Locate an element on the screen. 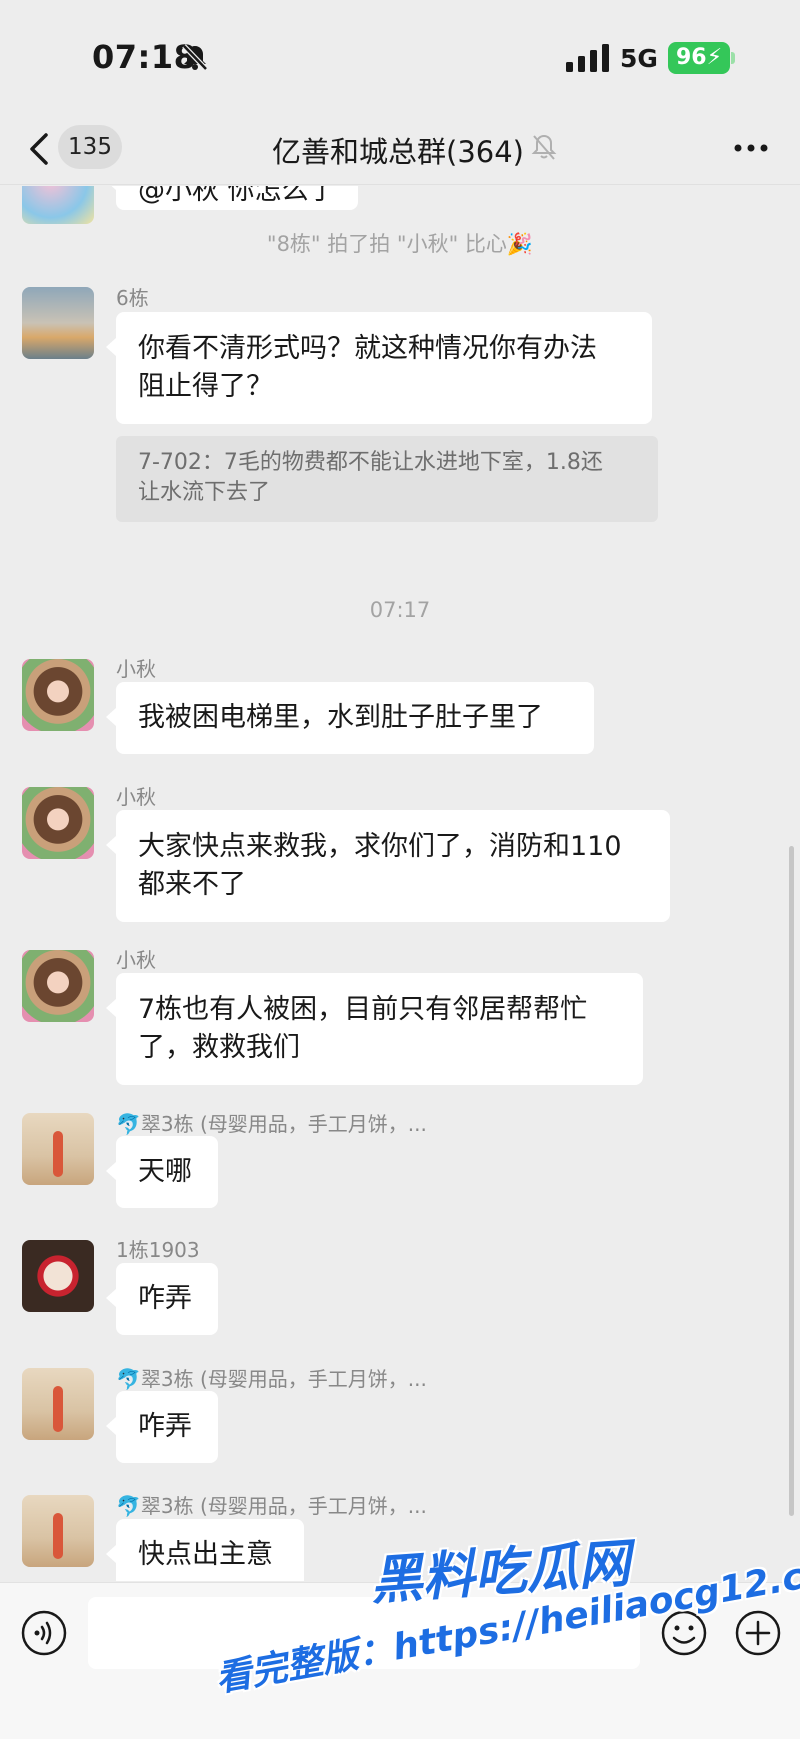 This screenshot has width=800, height=1739. message-text: @小秋 你怎么了 is located at coordinates (237, 196).